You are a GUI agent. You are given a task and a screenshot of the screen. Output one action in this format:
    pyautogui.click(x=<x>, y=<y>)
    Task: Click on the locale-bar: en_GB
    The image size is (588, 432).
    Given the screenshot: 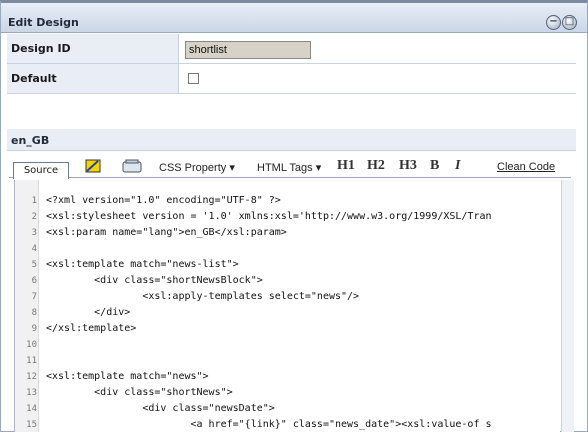 What is the action you would take?
    pyautogui.click(x=291, y=140)
    